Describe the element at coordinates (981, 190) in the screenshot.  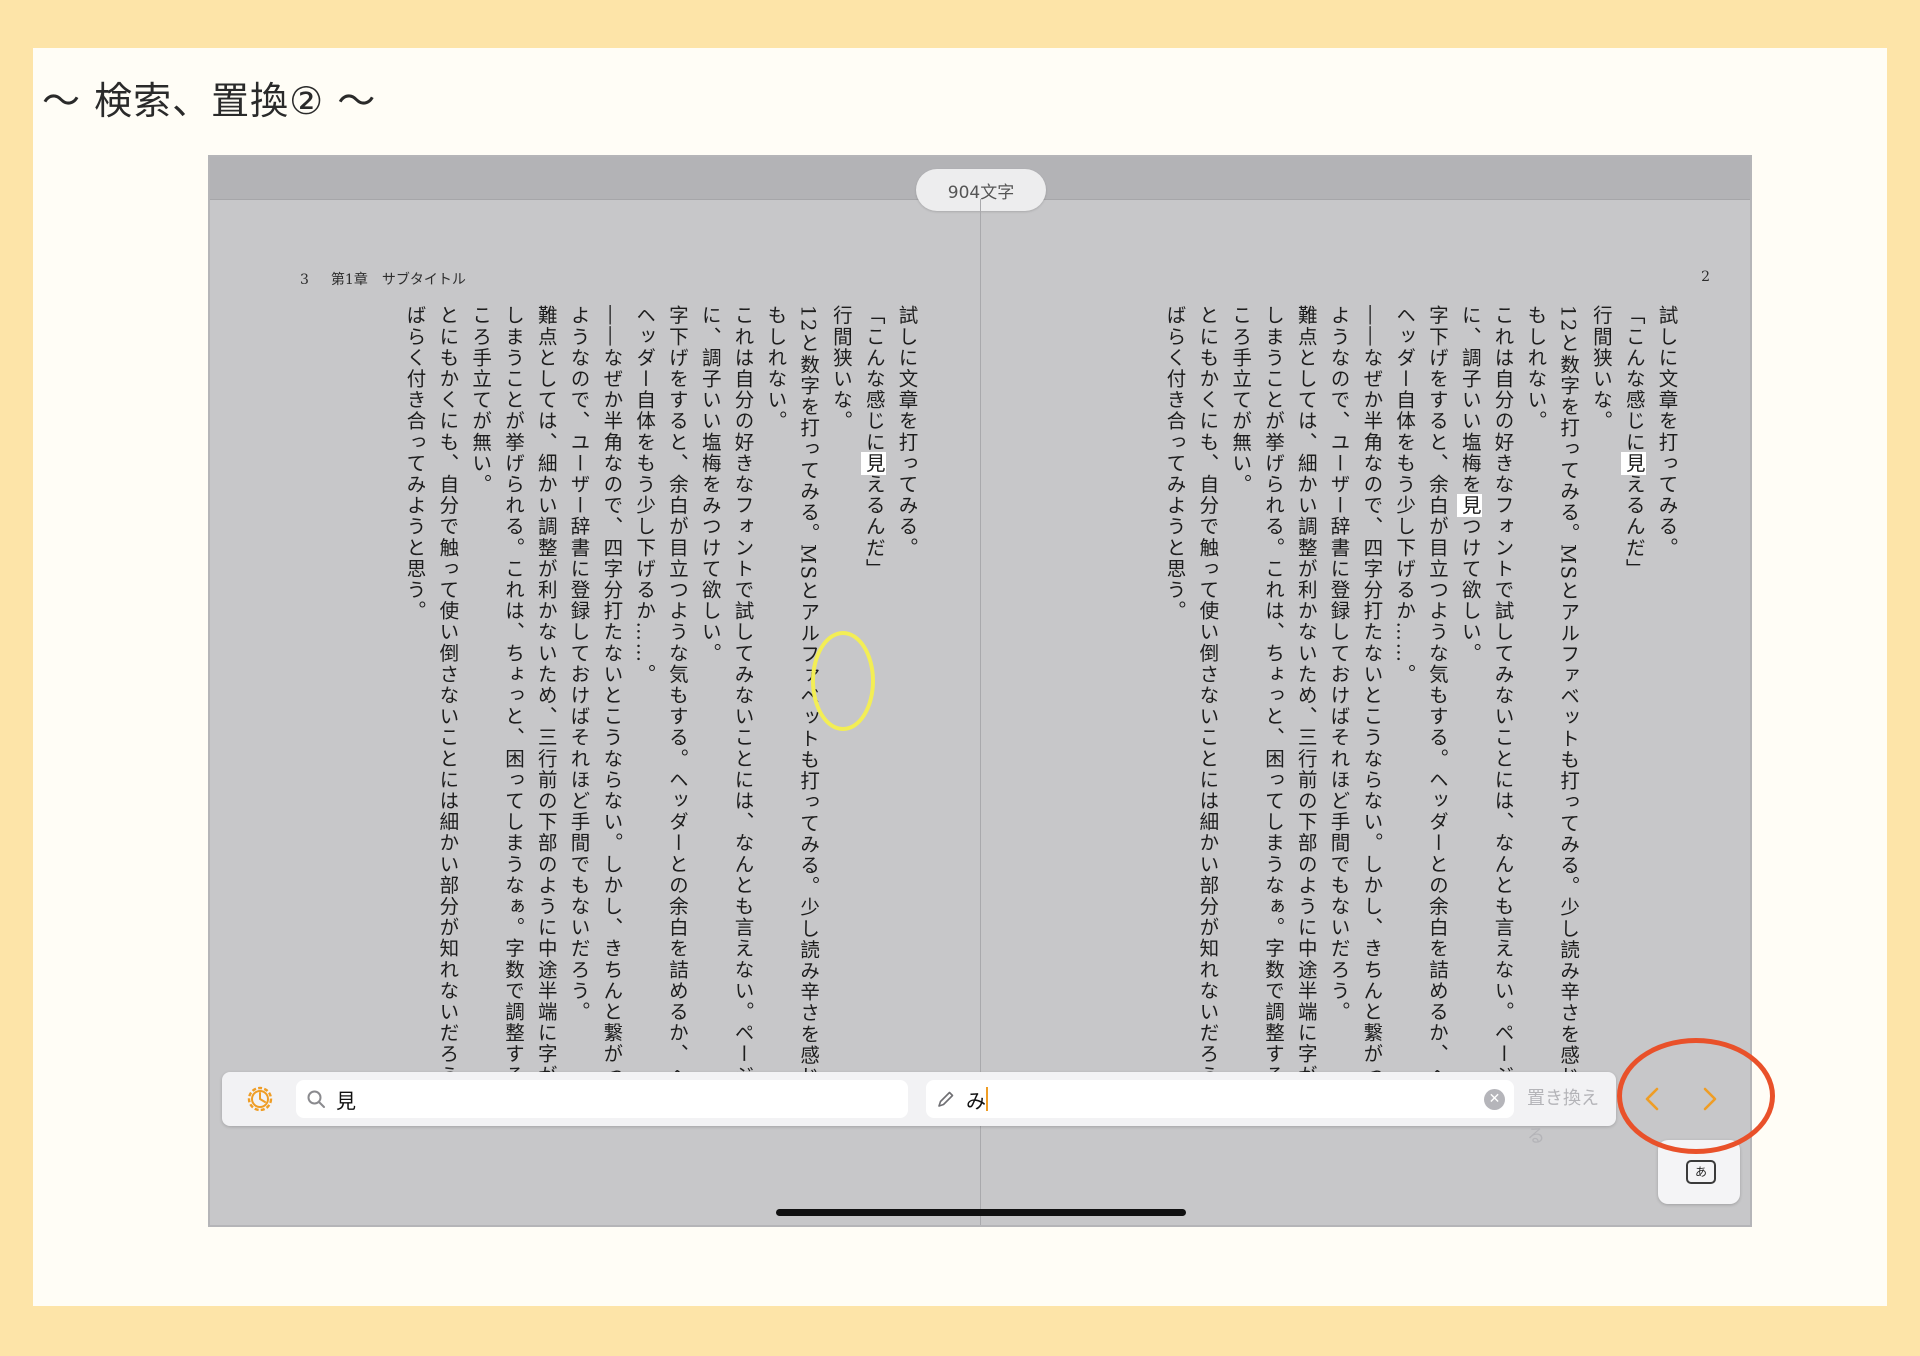
I see `char-count-badge: 904文字` at that location.